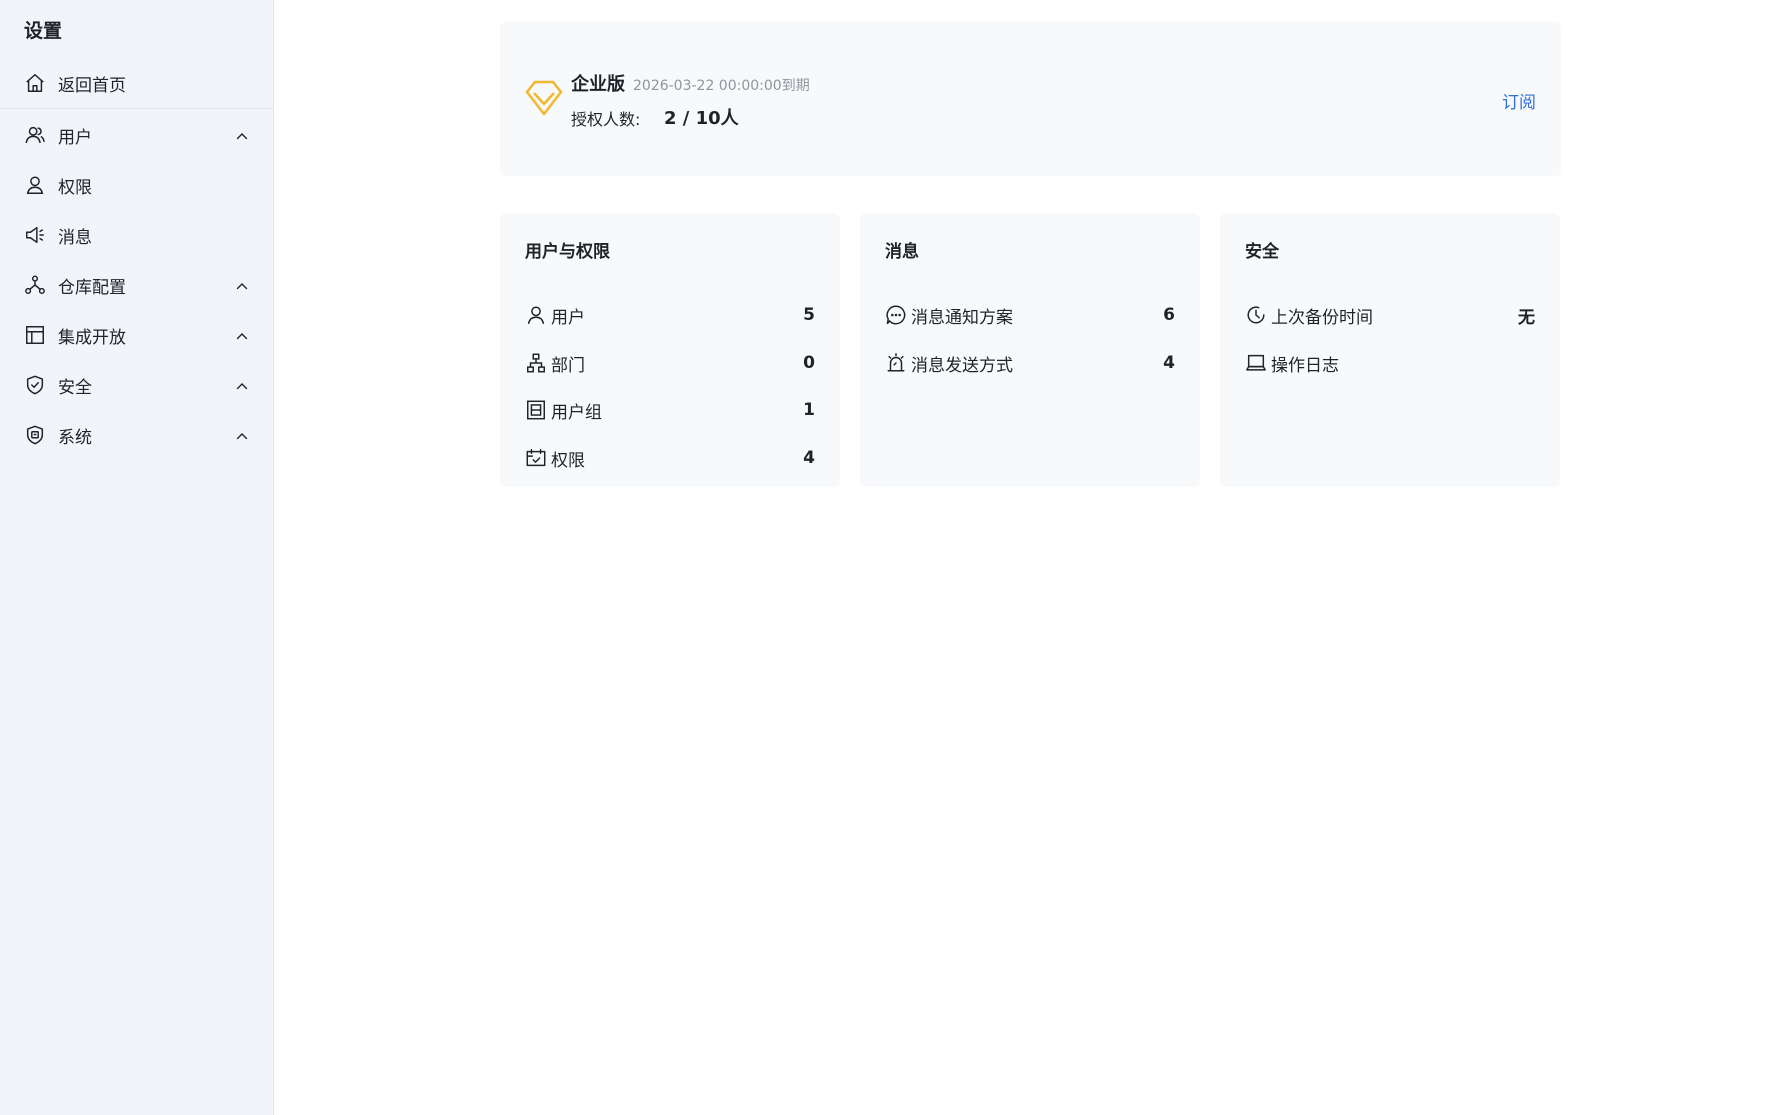  What do you see at coordinates (1262, 252) in the screenshot?
I see `card-title: 安全` at bounding box center [1262, 252].